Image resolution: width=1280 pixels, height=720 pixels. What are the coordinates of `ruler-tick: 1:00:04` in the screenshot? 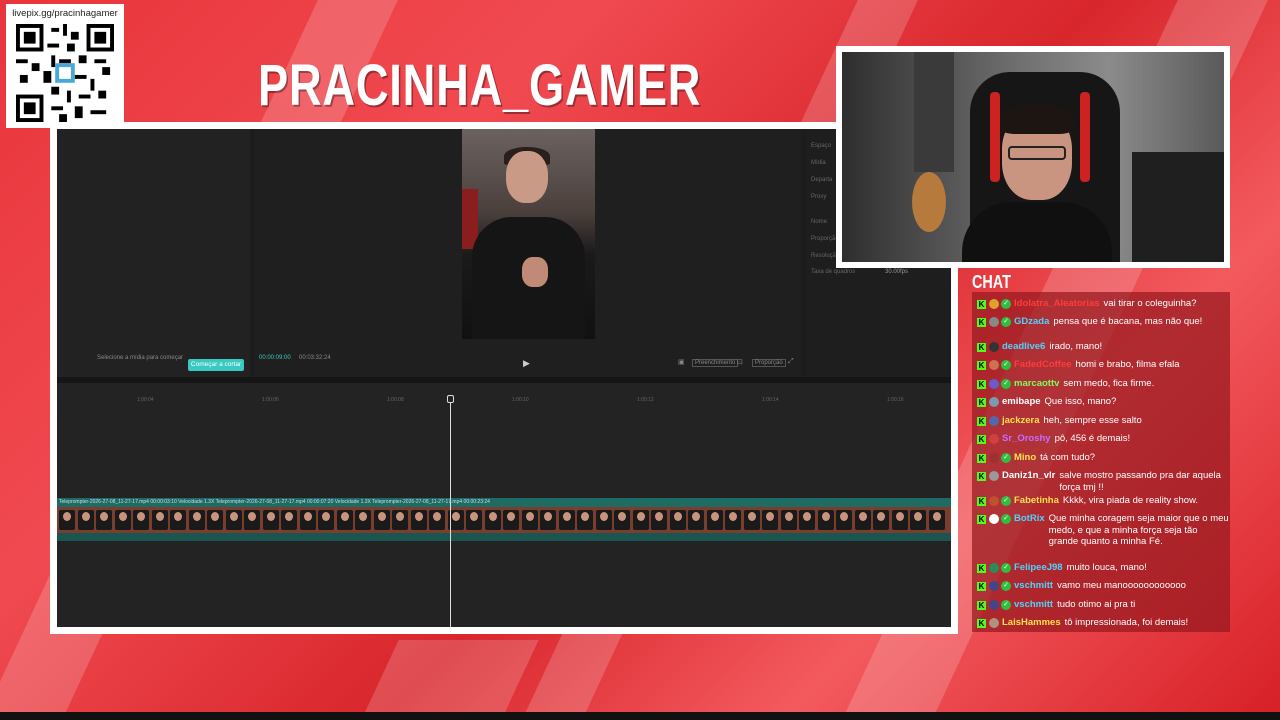 It's located at (145, 400).